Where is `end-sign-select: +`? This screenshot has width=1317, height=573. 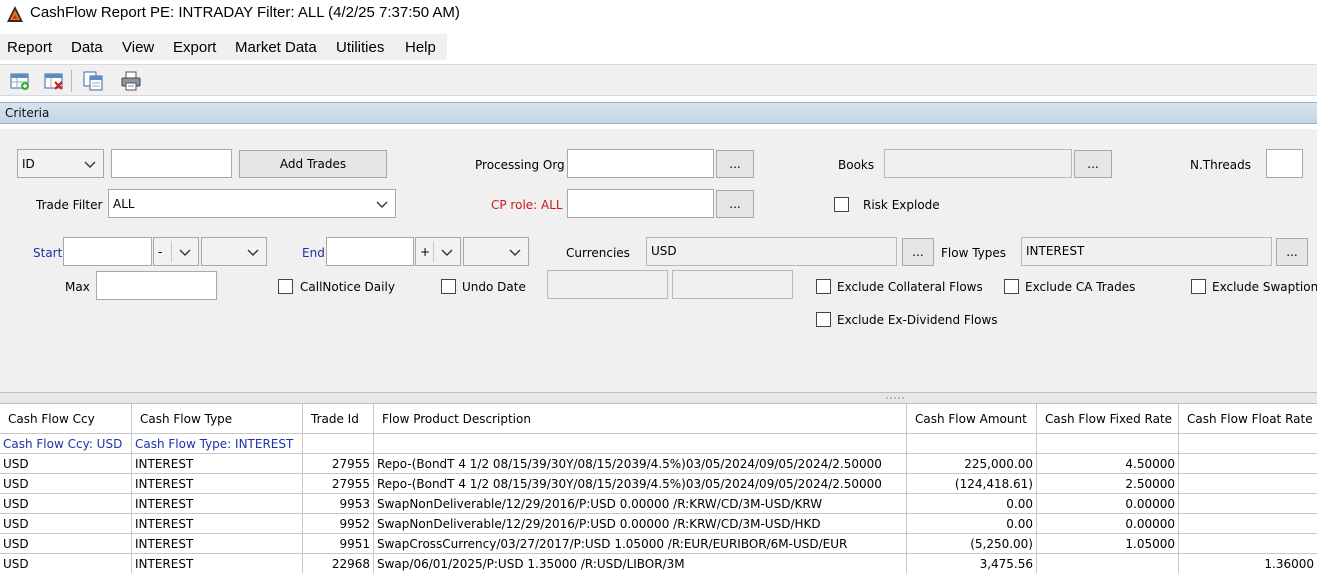
end-sign-select: + is located at coordinates (438, 251).